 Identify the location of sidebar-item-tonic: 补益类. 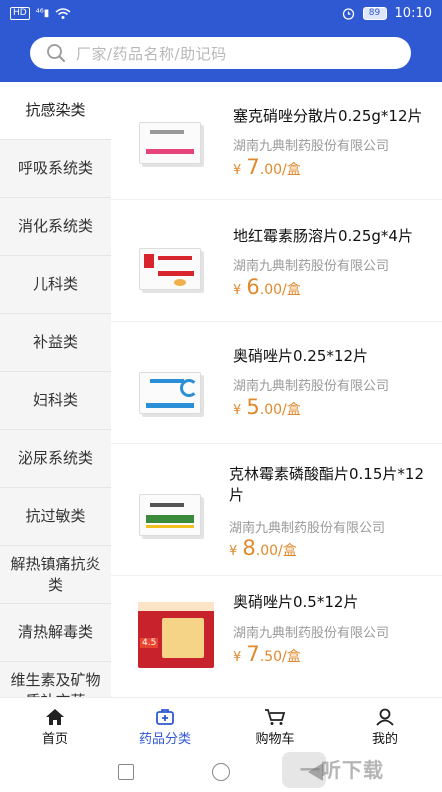
(55, 343).